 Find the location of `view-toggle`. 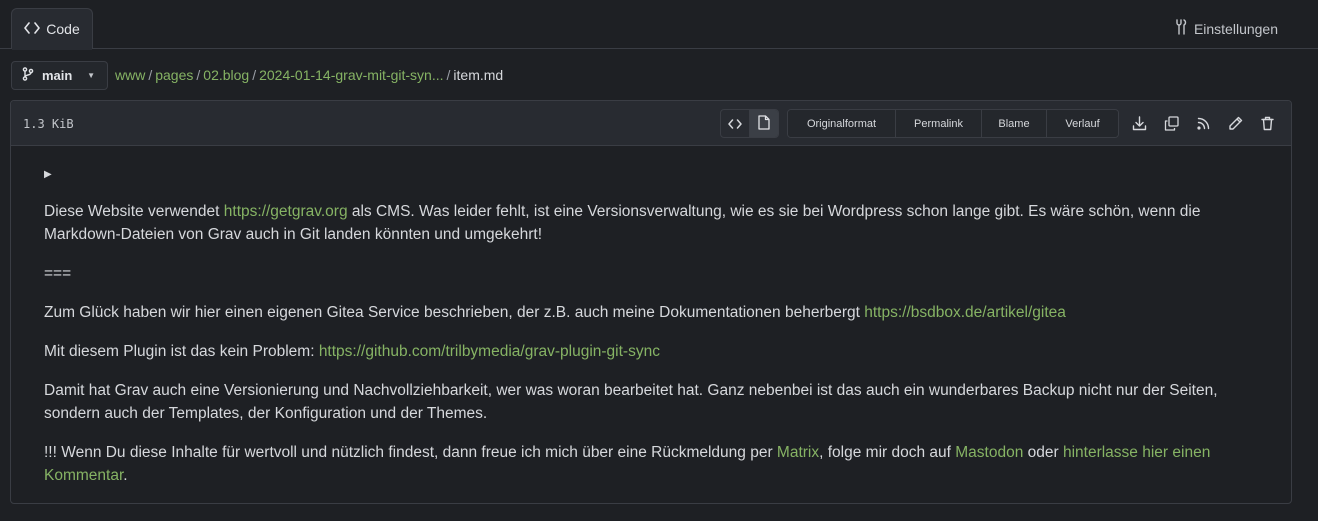

view-toggle is located at coordinates (749, 123).